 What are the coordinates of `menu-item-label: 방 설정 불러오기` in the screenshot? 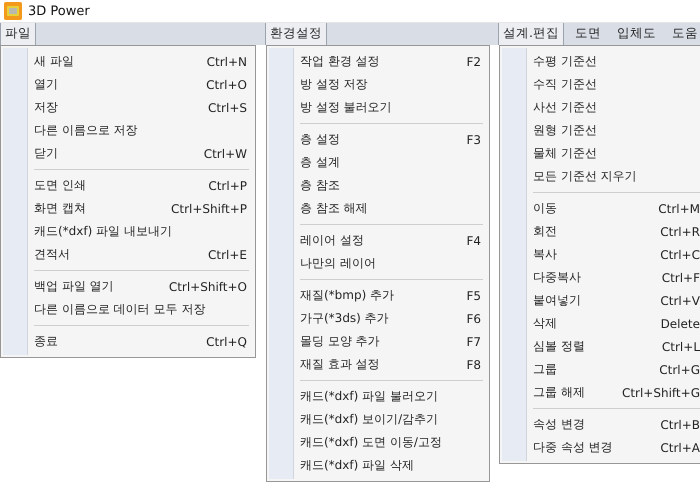 It's located at (346, 107).